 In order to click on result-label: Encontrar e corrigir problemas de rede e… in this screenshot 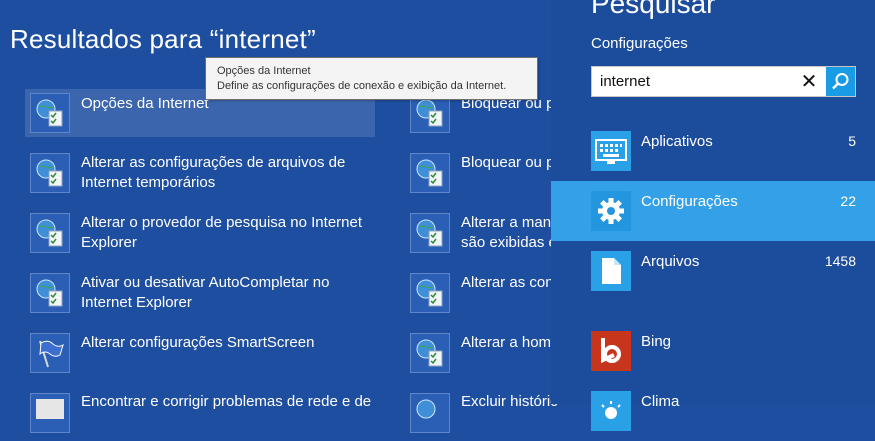, I will do `click(226, 401)`.